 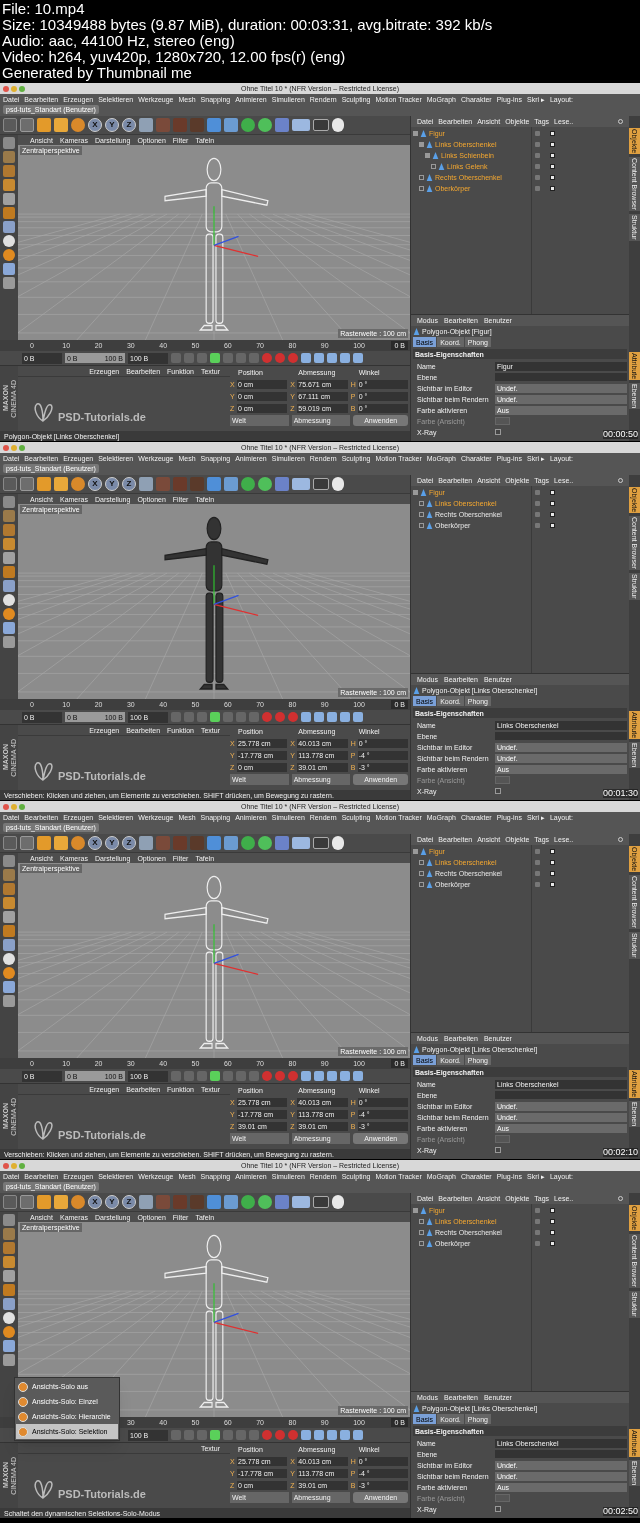 I want to click on file-info-line: Generated by Thumbnail me, so click(x=97, y=73).